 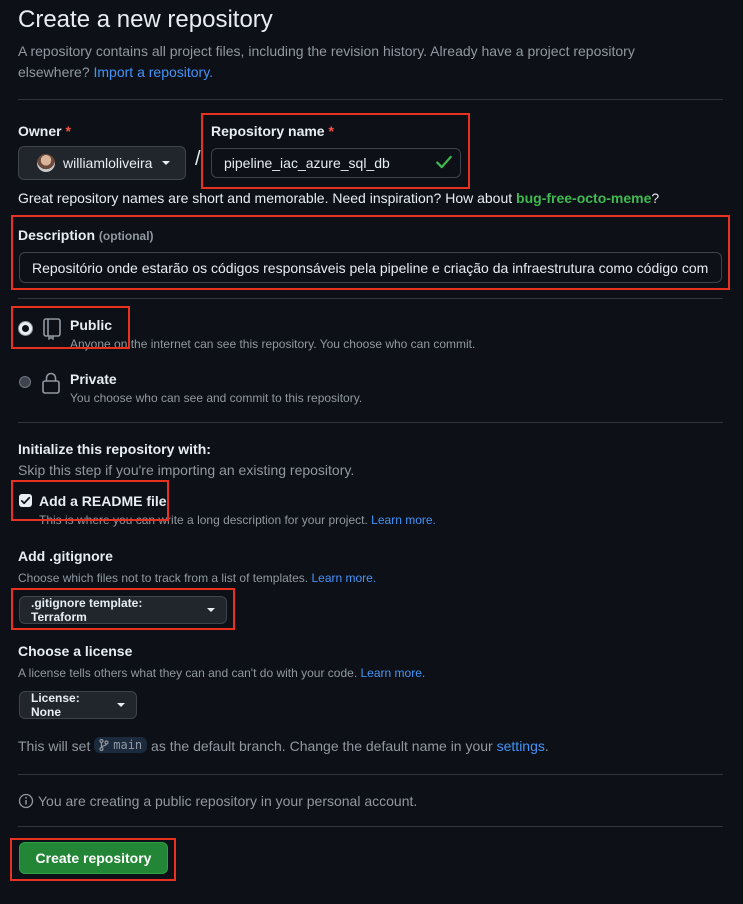 What do you see at coordinates (546, 746) in the screenshot?
I see `branch-note-end: .` at bounding box center [546, 746].